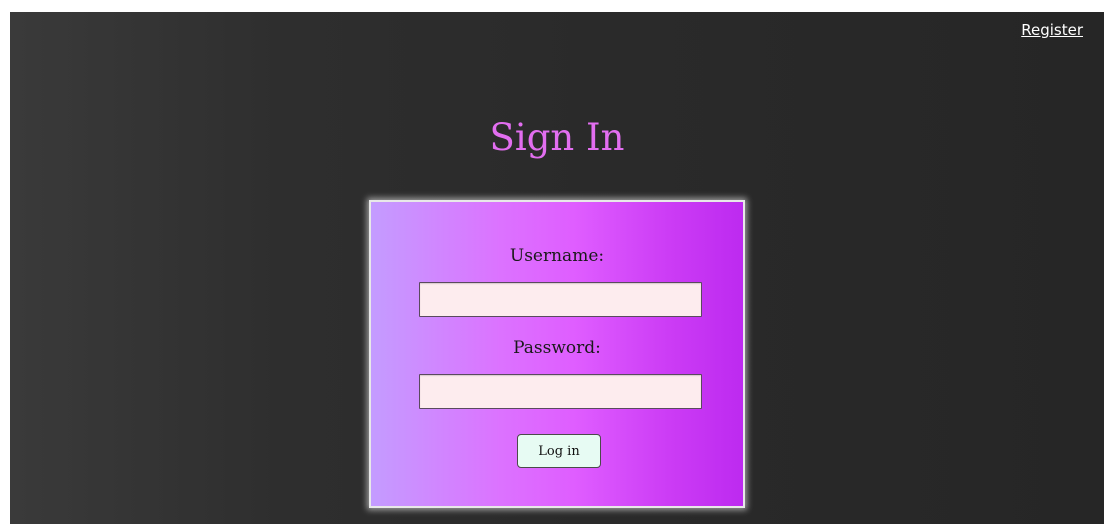  I want to click on login-button: Log in, so click(559, 451).